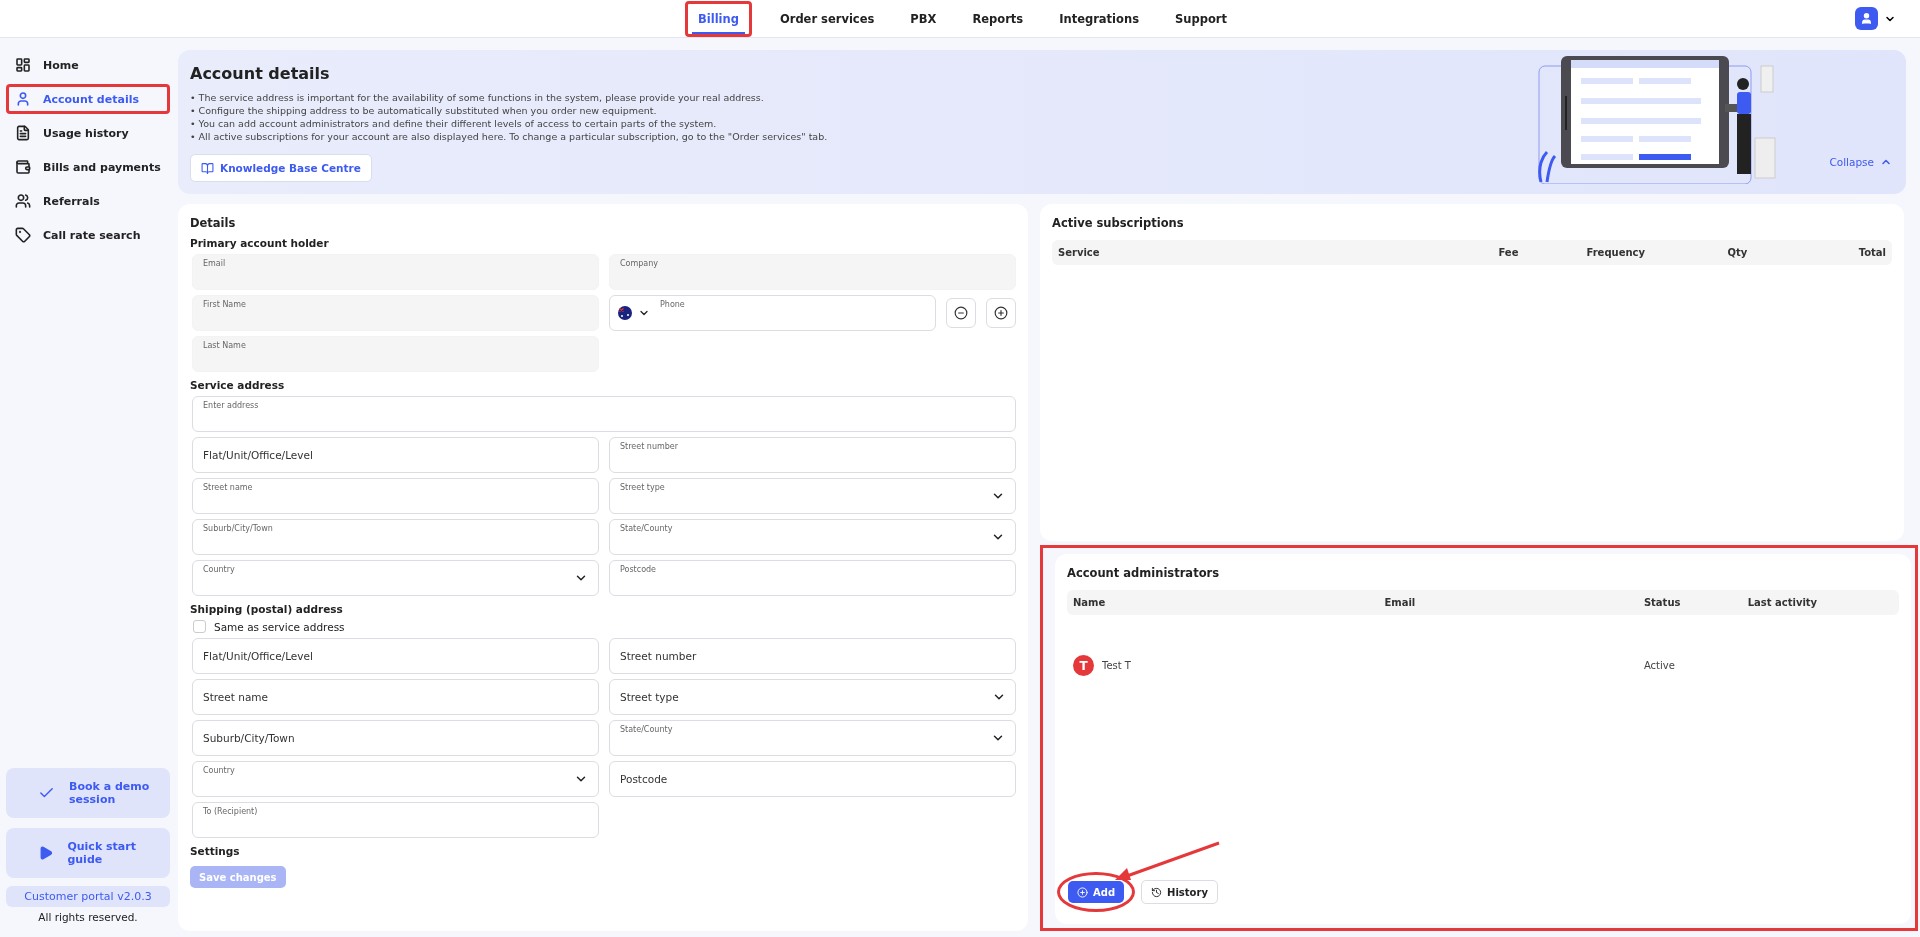 This screenshot has width=1920, height=937. What do you see at coordinates (88, 896) in the screenshot?
I see `version-label: Customer portal v2.0.3` at bounding box center [88, 896].